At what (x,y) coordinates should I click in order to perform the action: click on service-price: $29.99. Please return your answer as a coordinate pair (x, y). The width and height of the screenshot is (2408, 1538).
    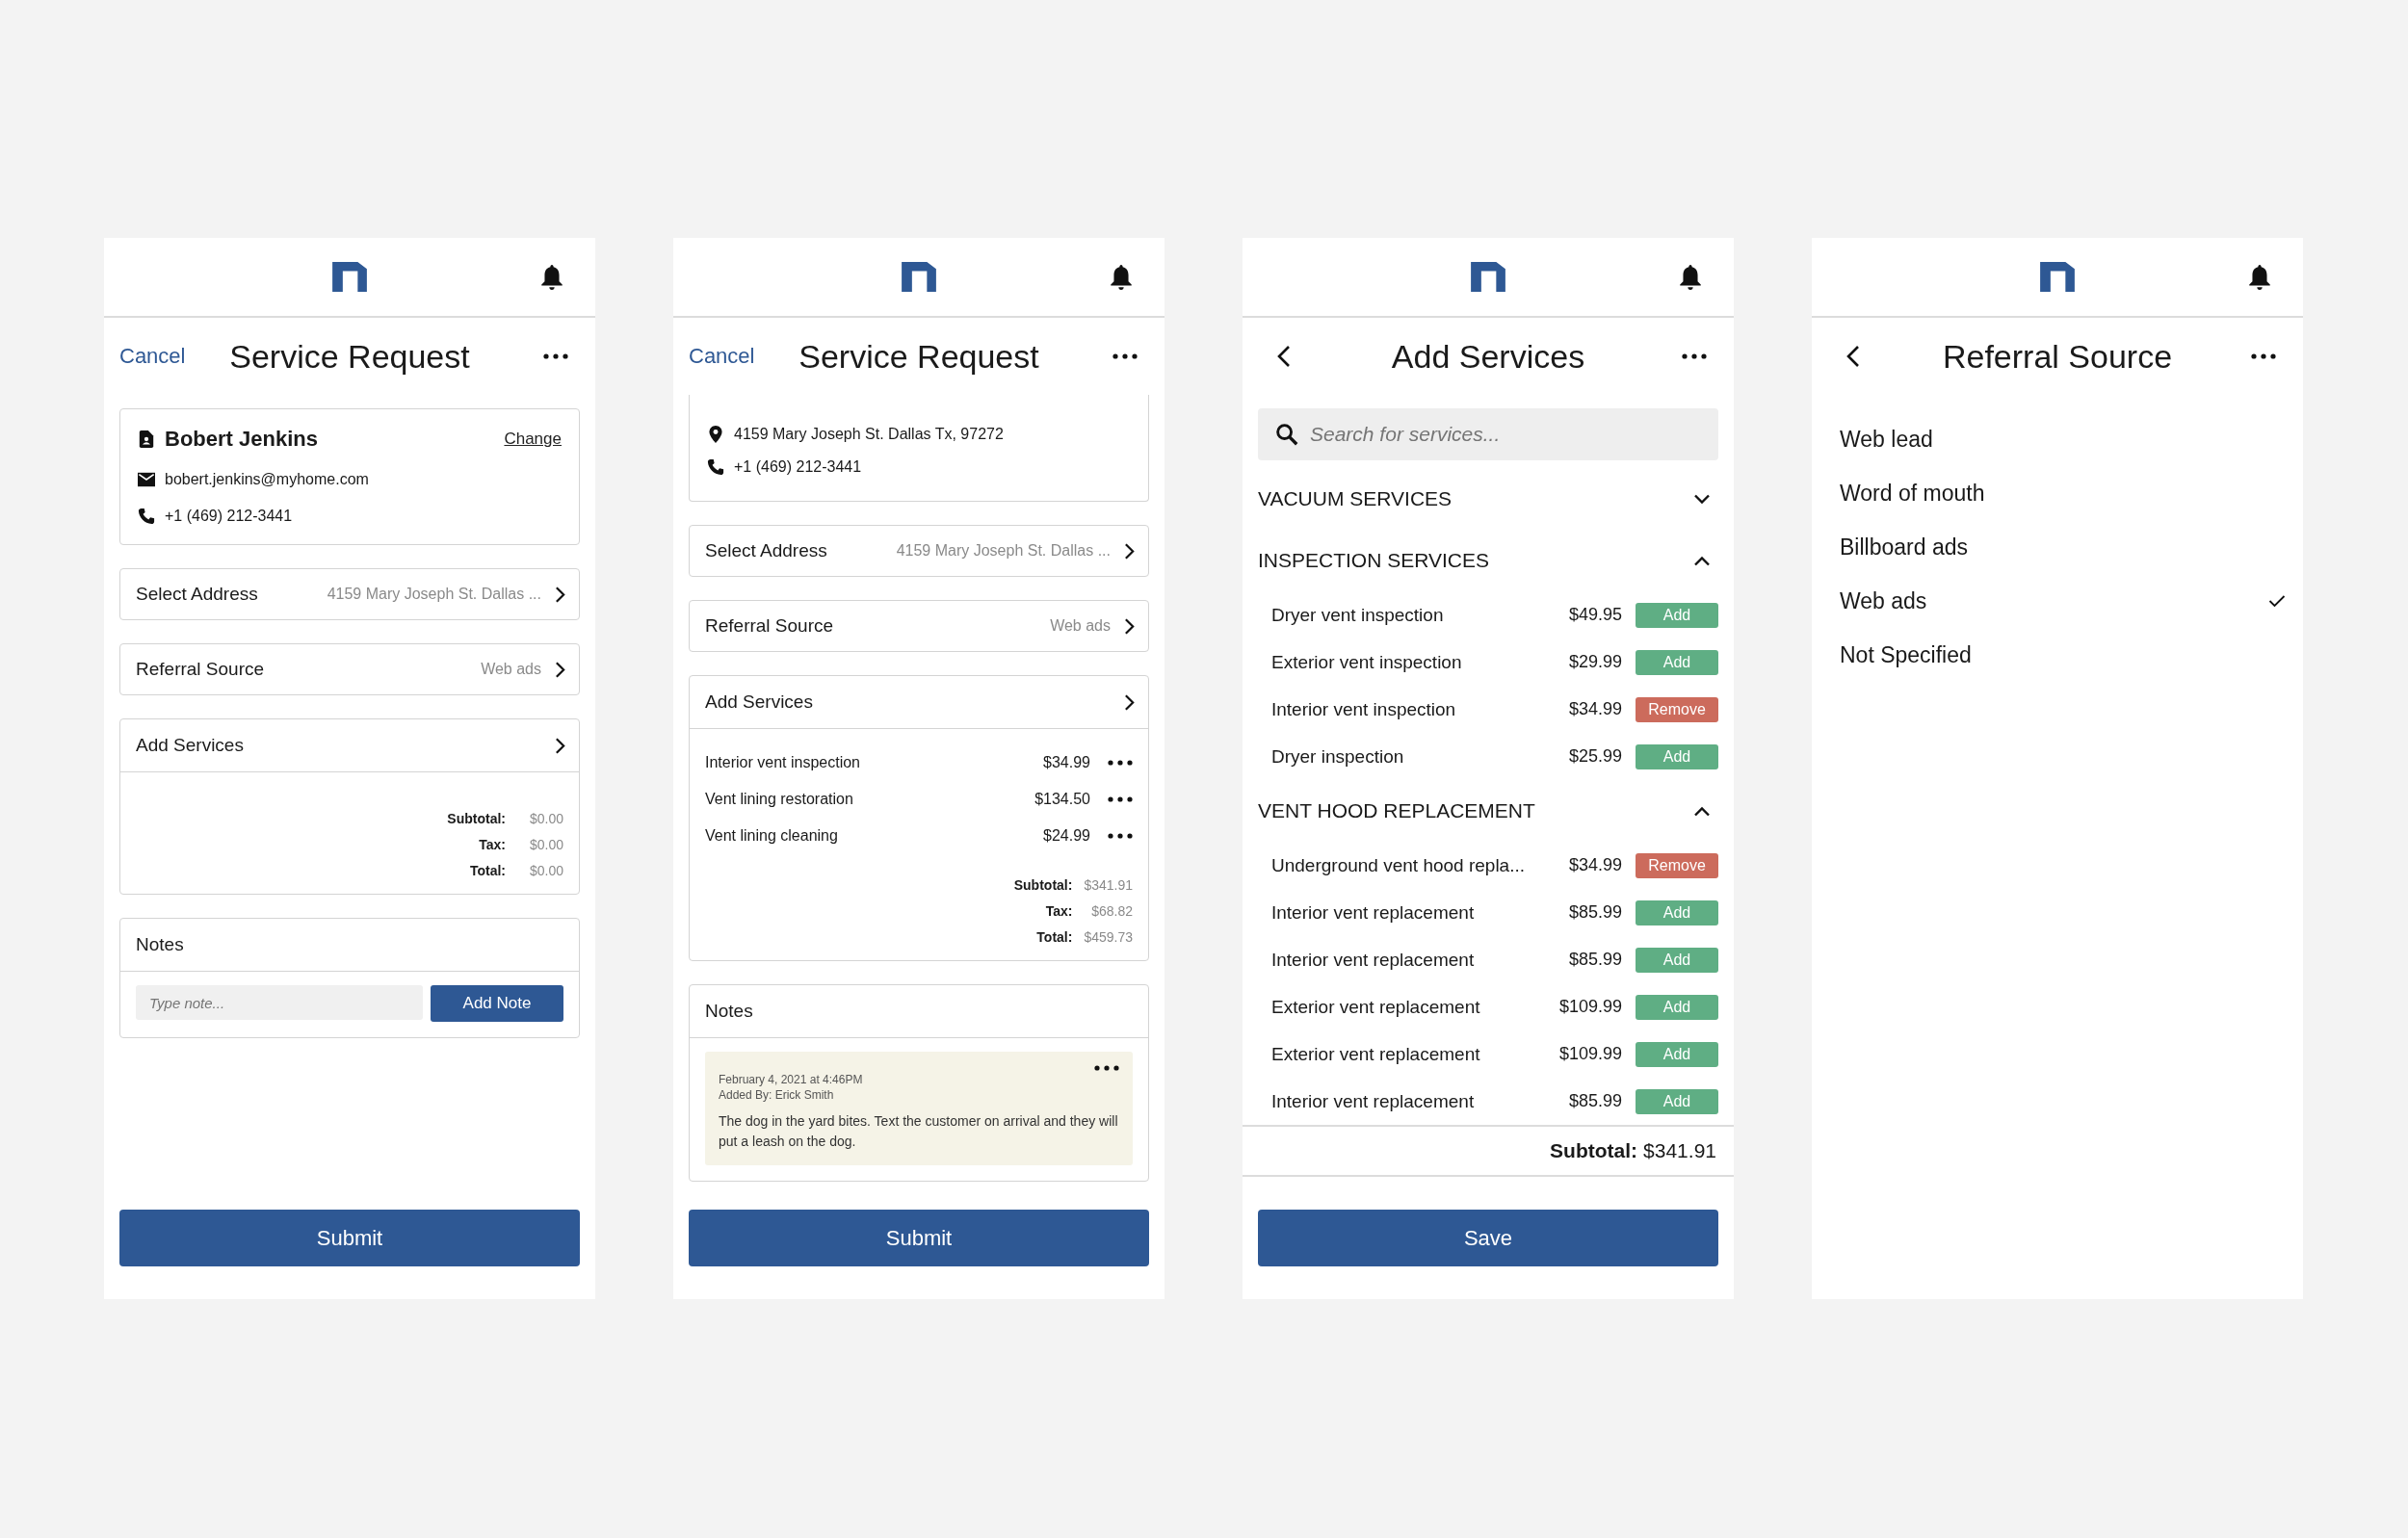
    Looking at the image, I should click on (1595, 662).